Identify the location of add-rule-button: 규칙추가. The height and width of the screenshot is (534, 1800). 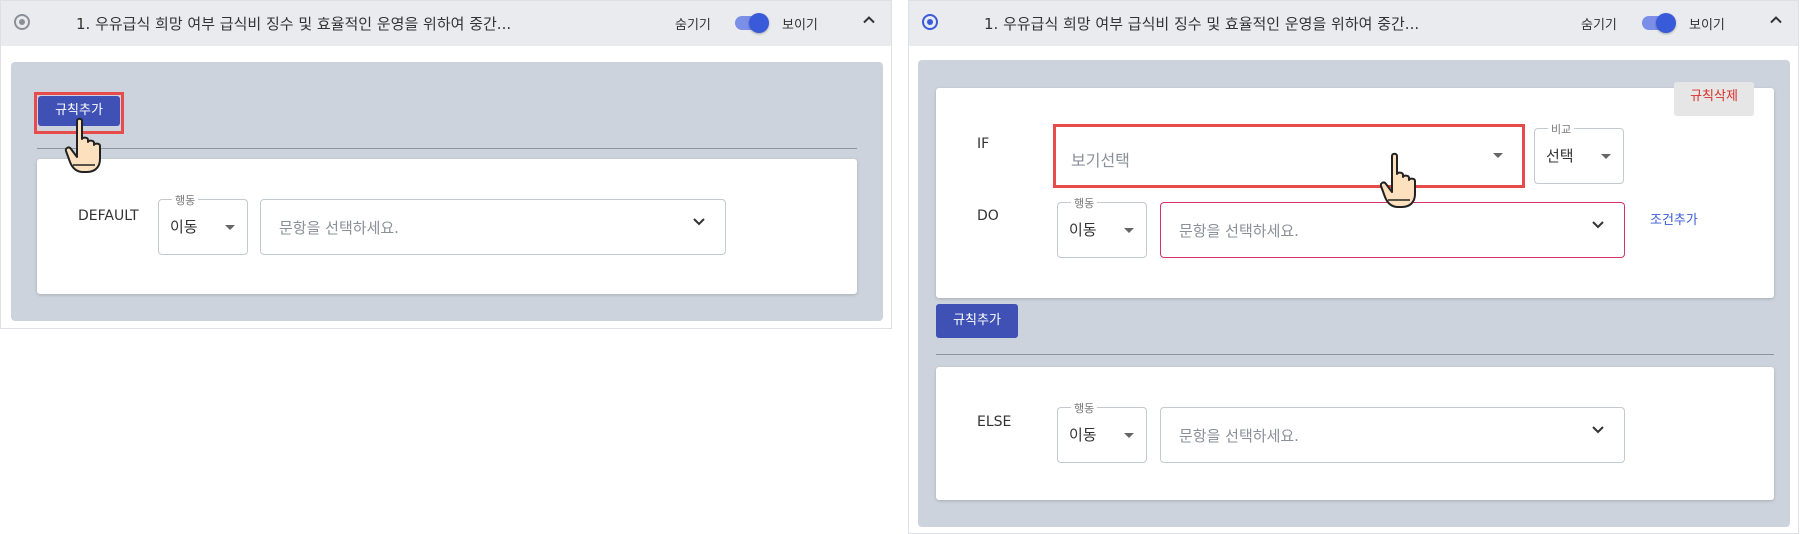
(977, 321).